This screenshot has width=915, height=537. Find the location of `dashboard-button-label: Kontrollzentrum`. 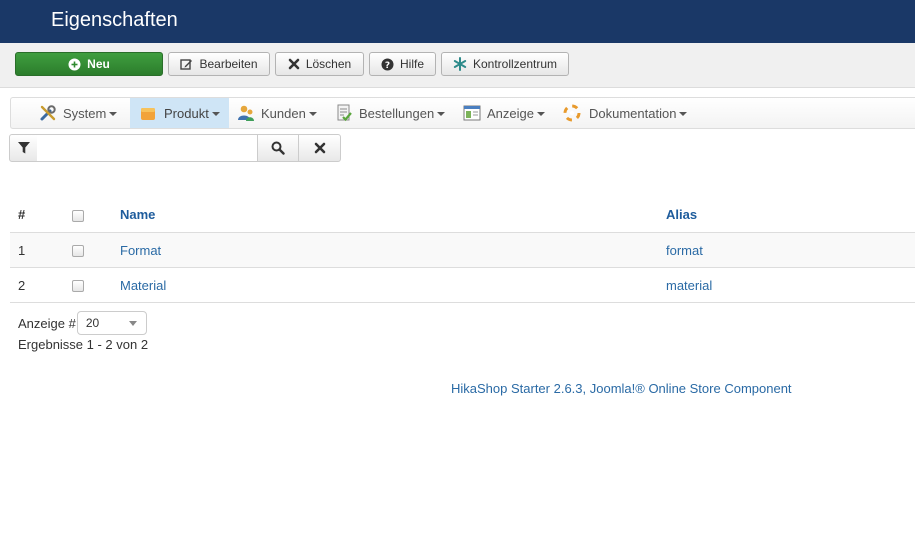

dashboard-button-label: Kontrollzentrum is located at coordinates (515, 64).